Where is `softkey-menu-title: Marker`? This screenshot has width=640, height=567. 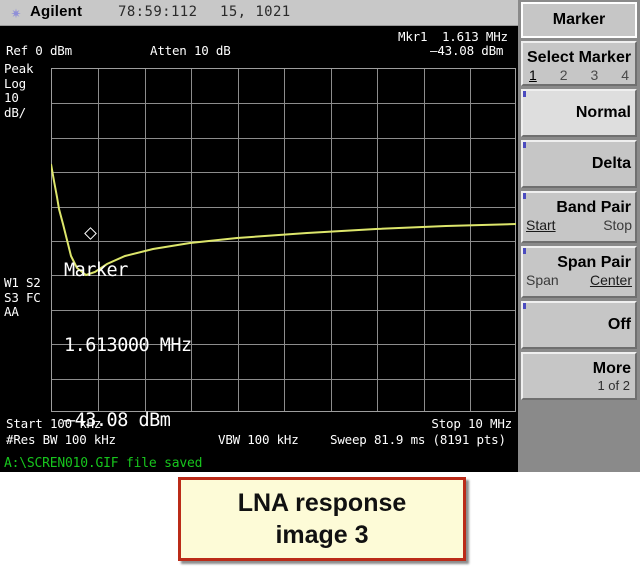
softkey-menu-title: Marker is located at coordinates (579, 20).